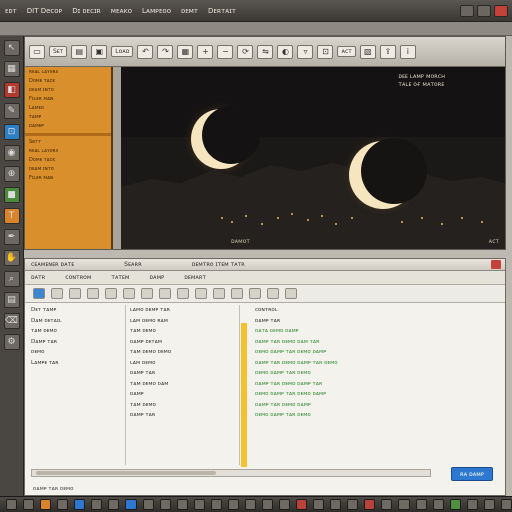  Describe the element at coordinates (77, 363) in the screenshot. I see `tree-item: Lᴀᴍᴘᴇ ᴛᴀʀ` at that location.